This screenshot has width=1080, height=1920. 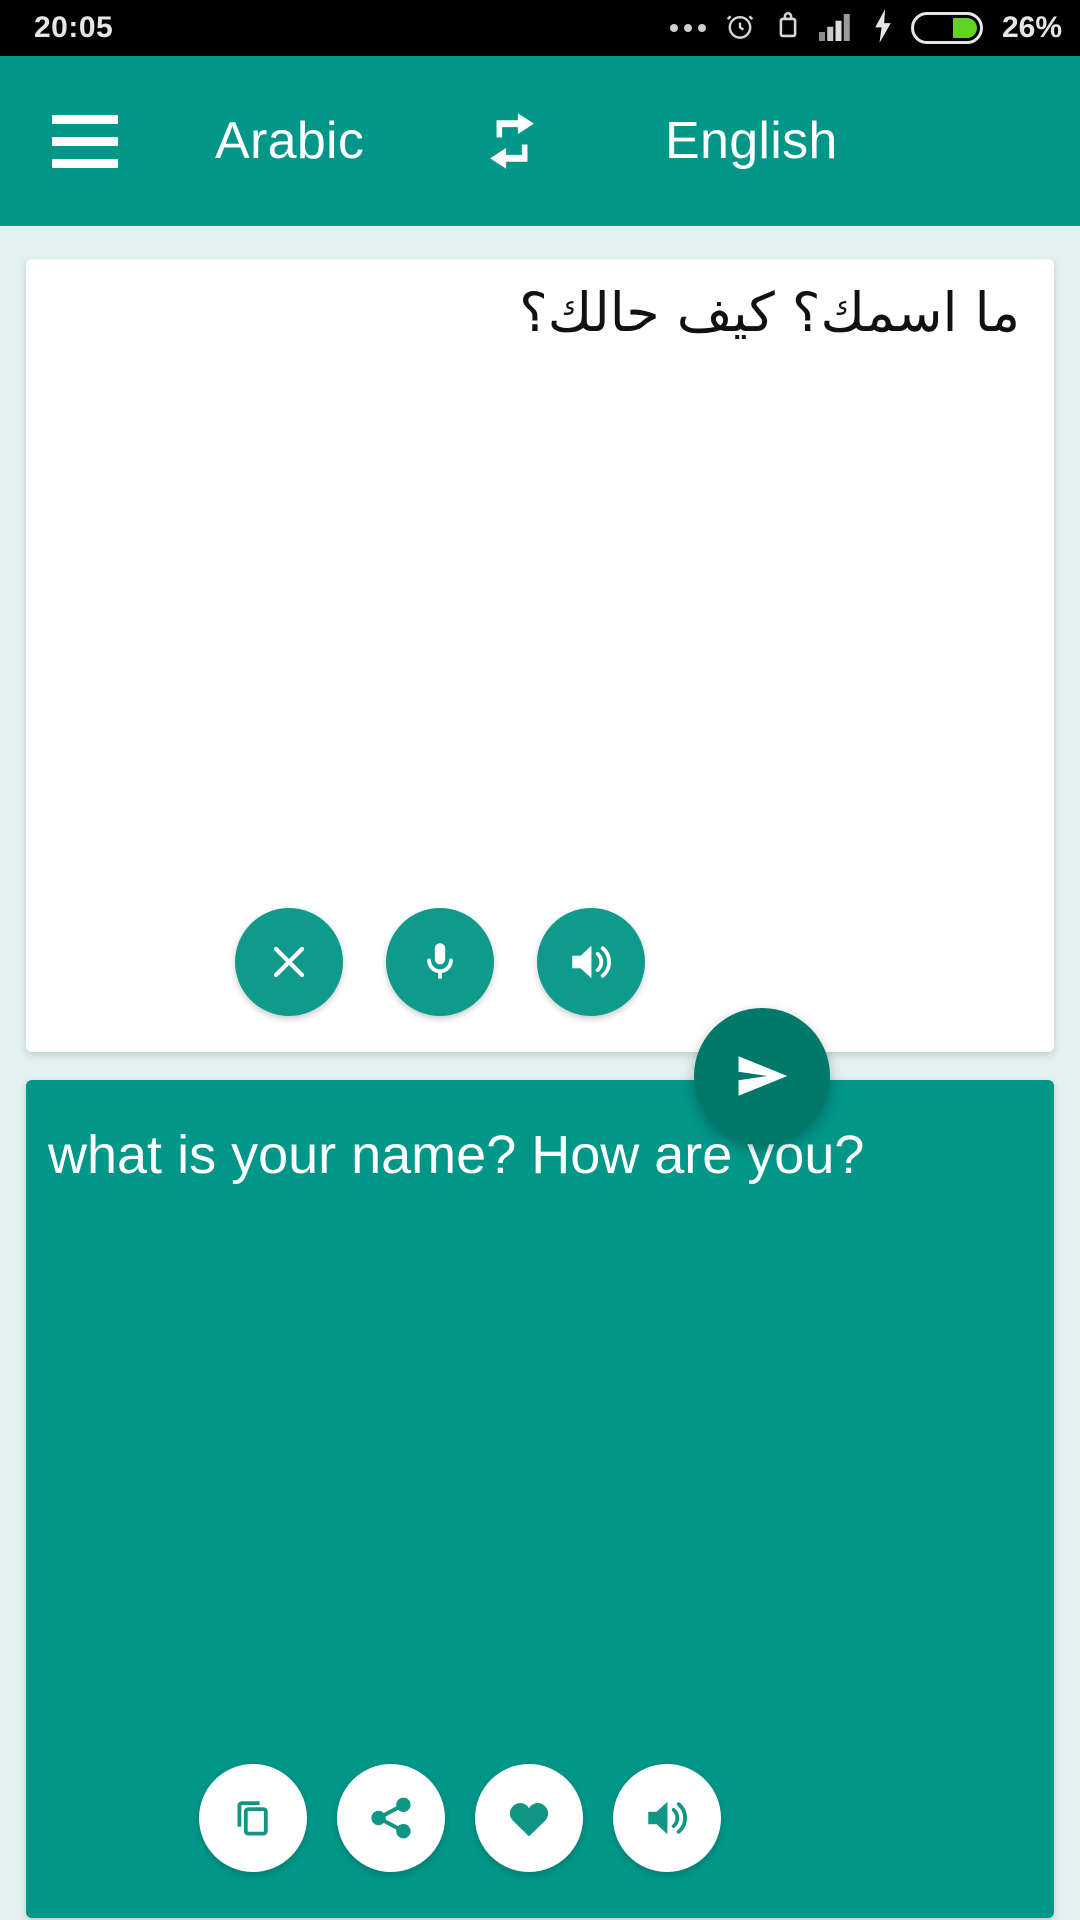 I want to click on hamburger-menu-icon, so click(x=85, y=141).